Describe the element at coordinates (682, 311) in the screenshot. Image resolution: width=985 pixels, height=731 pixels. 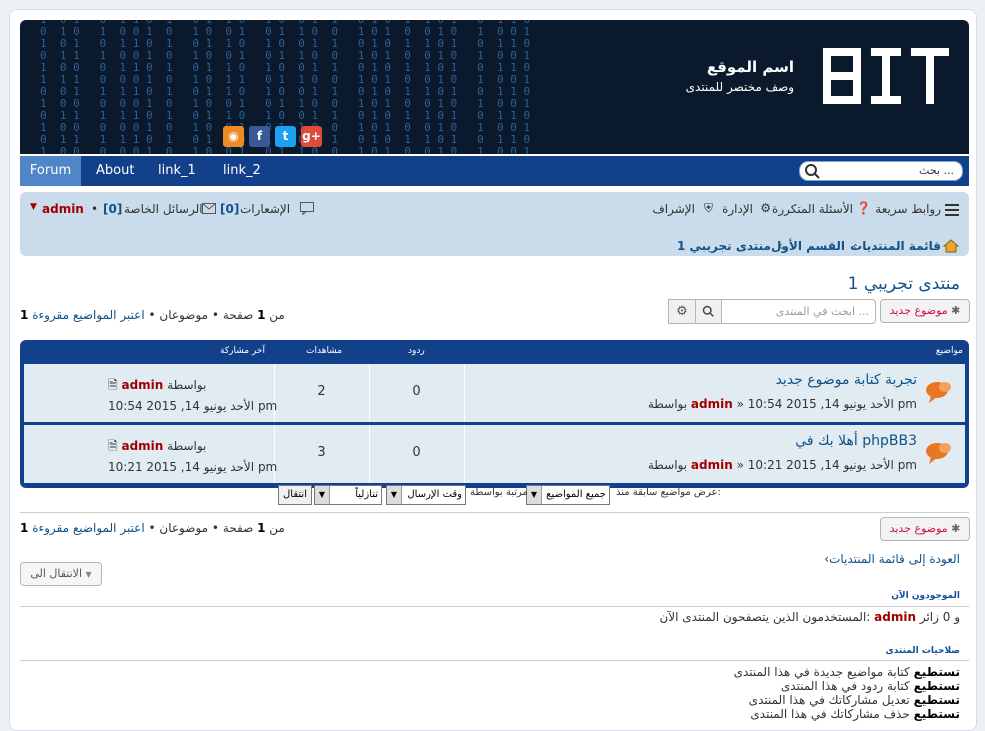
I see `advanced-search-button: ⚙` at that location.